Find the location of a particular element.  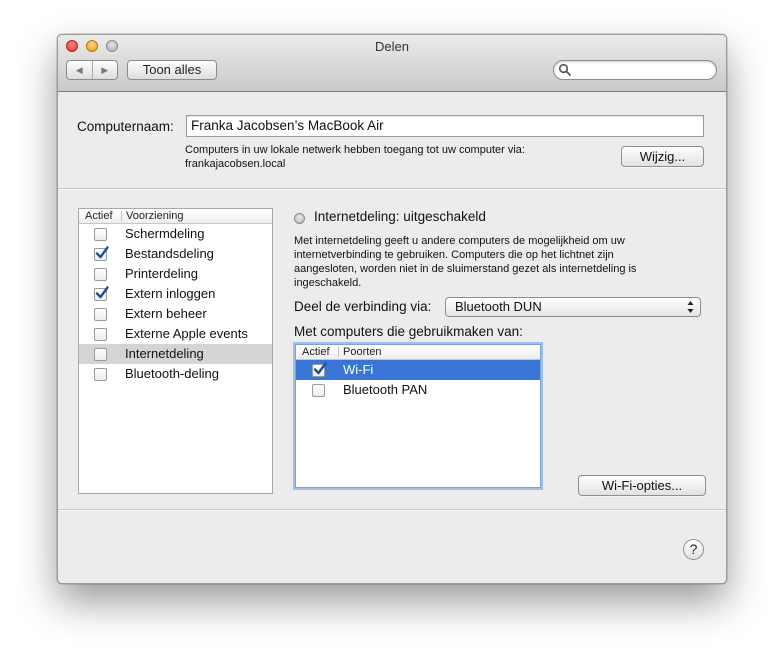

share-via-value: Bluetooth DUN is located at coordinates (498, 306).